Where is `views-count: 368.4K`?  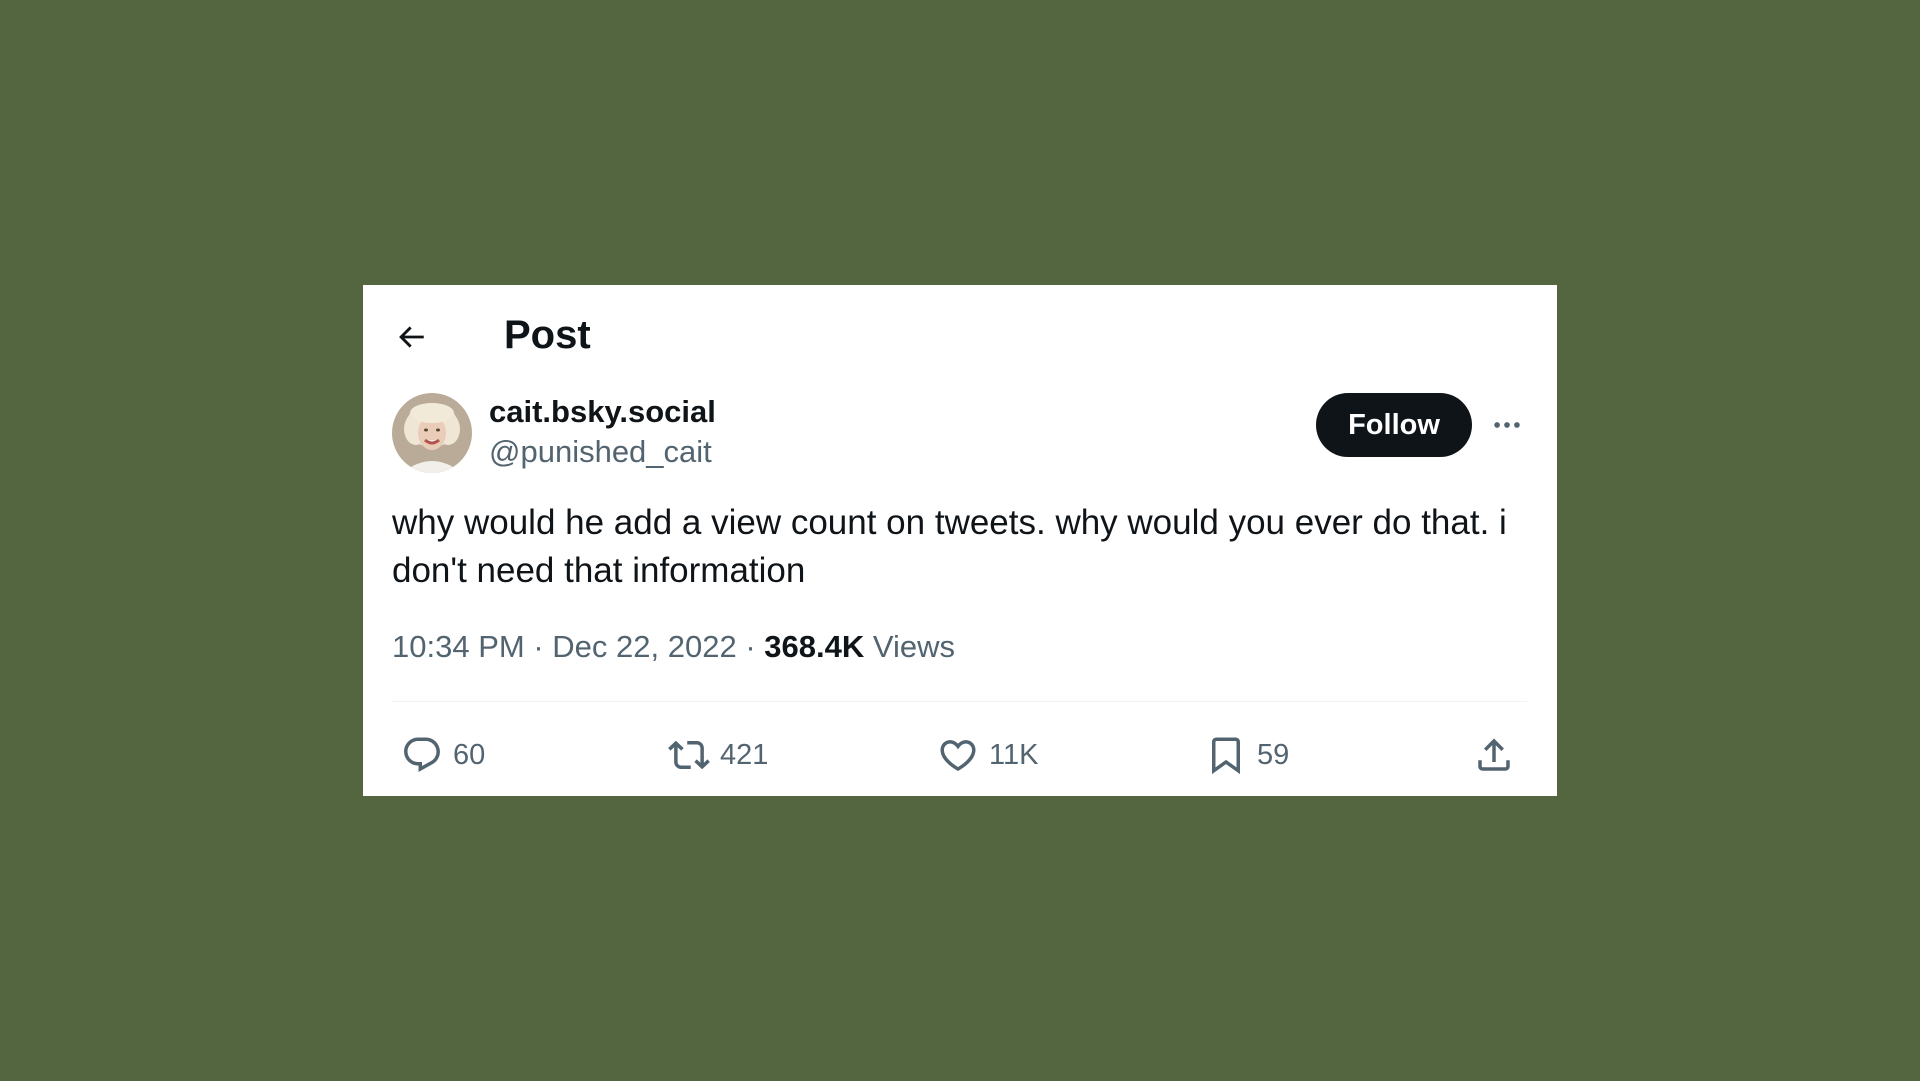
views-count: 368.4K is located at coordinates (814, 646).